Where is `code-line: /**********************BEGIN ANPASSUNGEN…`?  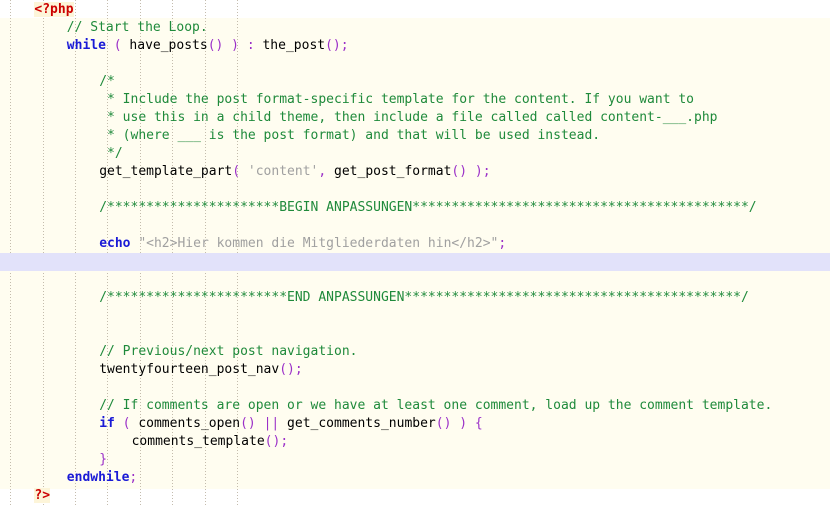
code-line: /**********************BEGIN ANPASSUNGEN… is located at coordinates (427, 208).